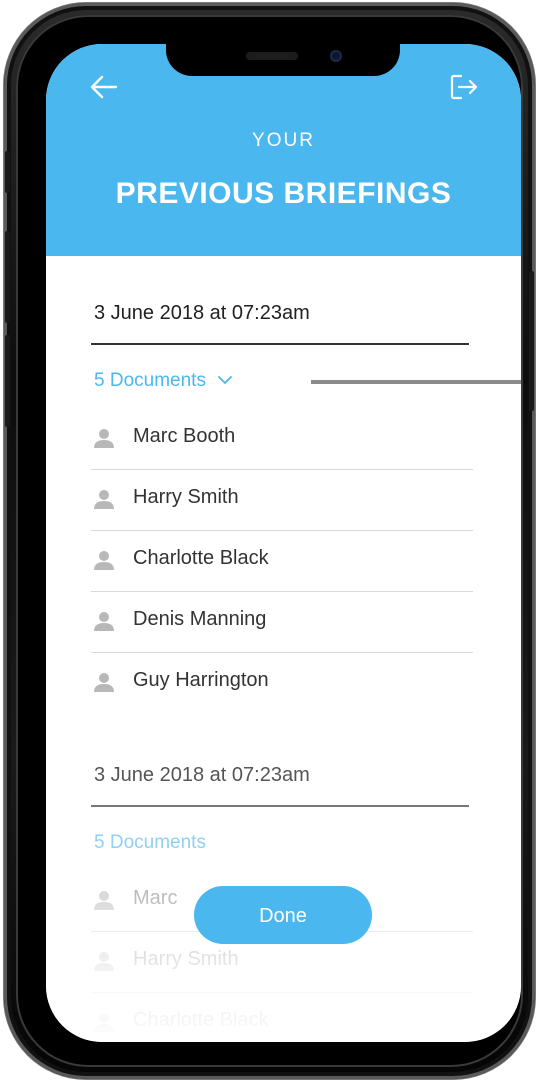 Image resolution: width=541 pixels, height=1084 pixels. Describe the element at coordinates (283, 140) in the screenshot. I see `header-subtitle: YOUR` at that location.